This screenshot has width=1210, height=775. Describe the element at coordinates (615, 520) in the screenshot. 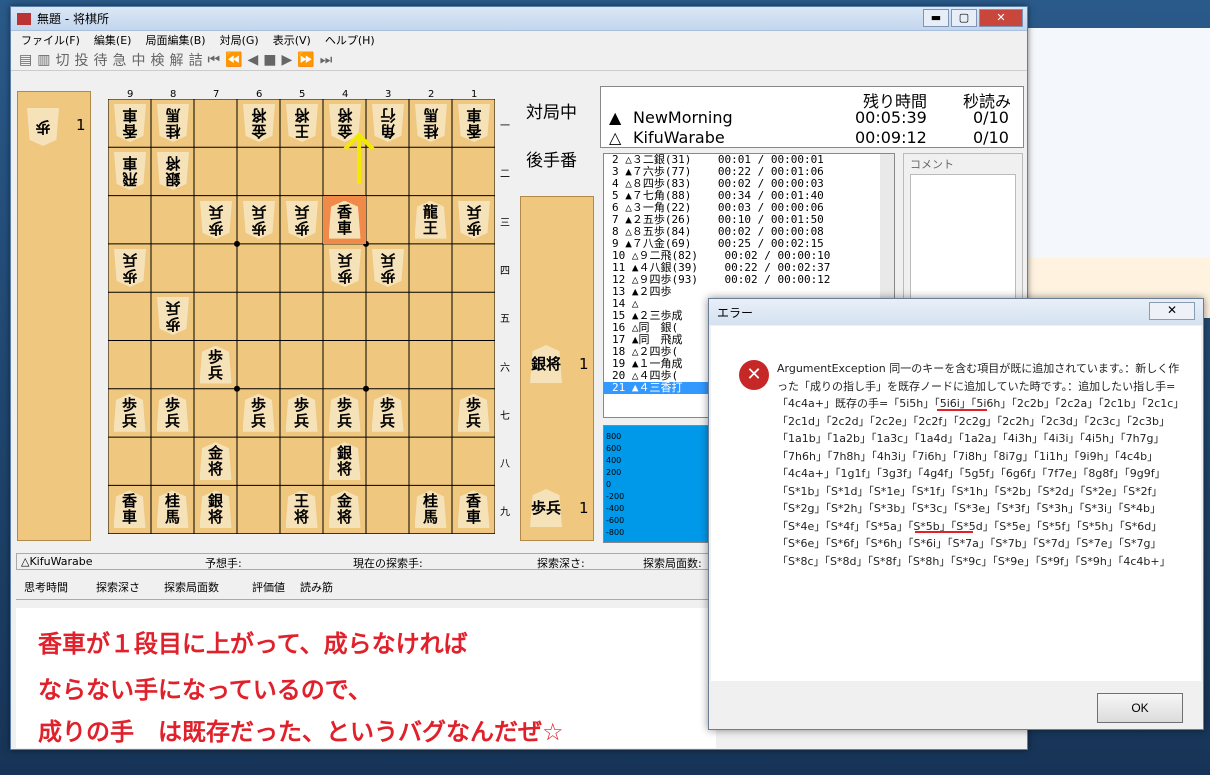

I see `eval-tick: -600` at that location.